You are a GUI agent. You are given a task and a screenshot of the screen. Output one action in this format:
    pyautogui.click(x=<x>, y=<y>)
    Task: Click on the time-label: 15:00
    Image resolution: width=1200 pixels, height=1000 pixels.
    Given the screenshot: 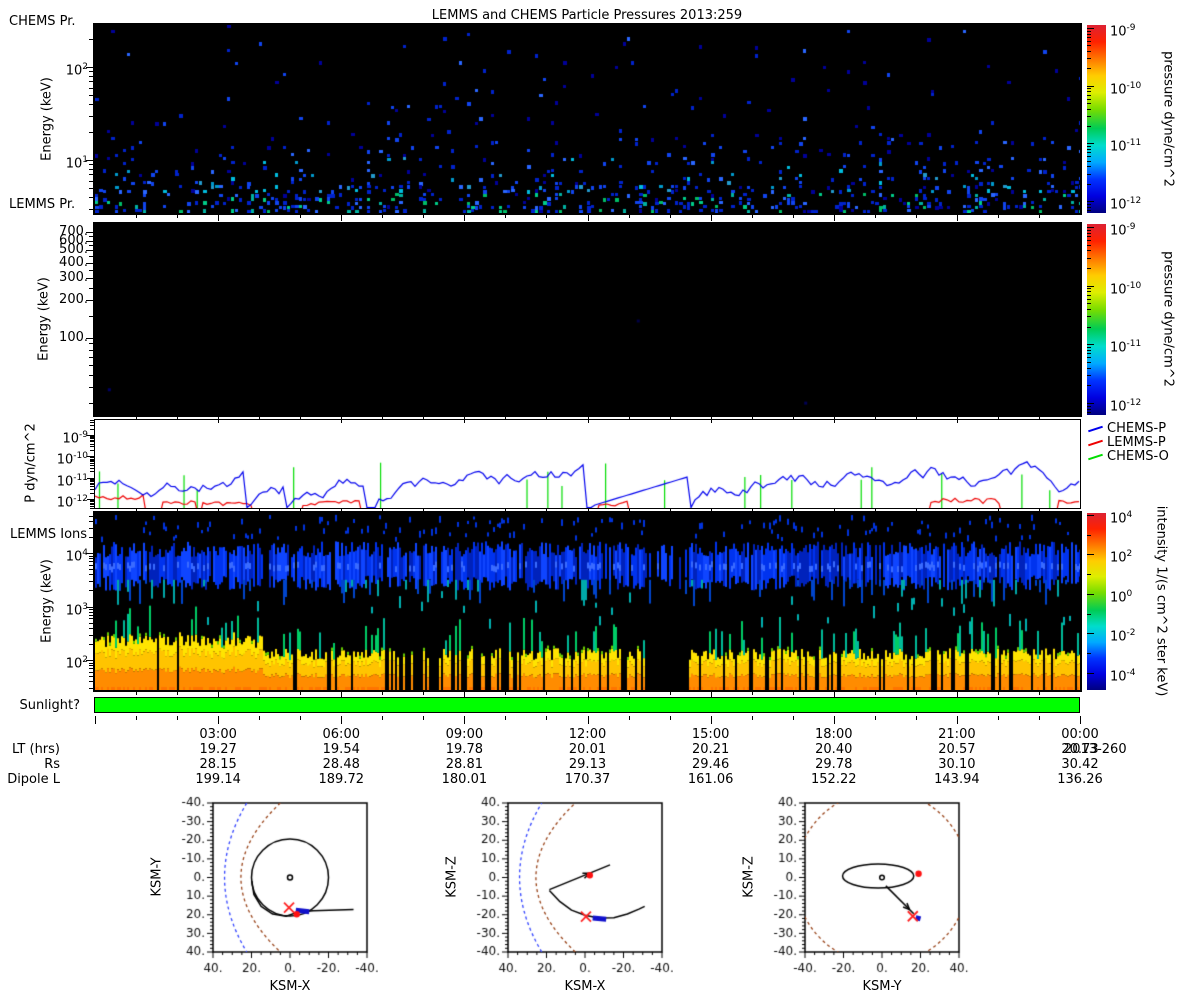 What is the action you would take?
    pyautogui.click(x=710, y=734)
    